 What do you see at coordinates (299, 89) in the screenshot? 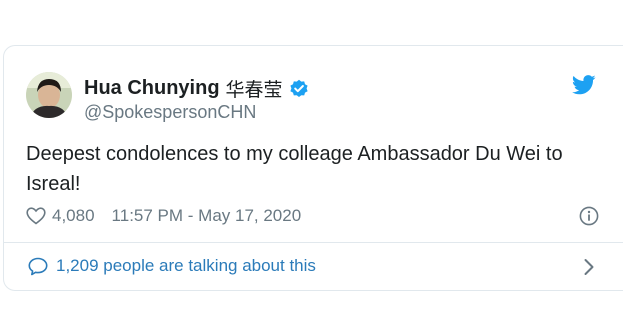
I see `verified-badge-icon` at bounding box center [299, 89].